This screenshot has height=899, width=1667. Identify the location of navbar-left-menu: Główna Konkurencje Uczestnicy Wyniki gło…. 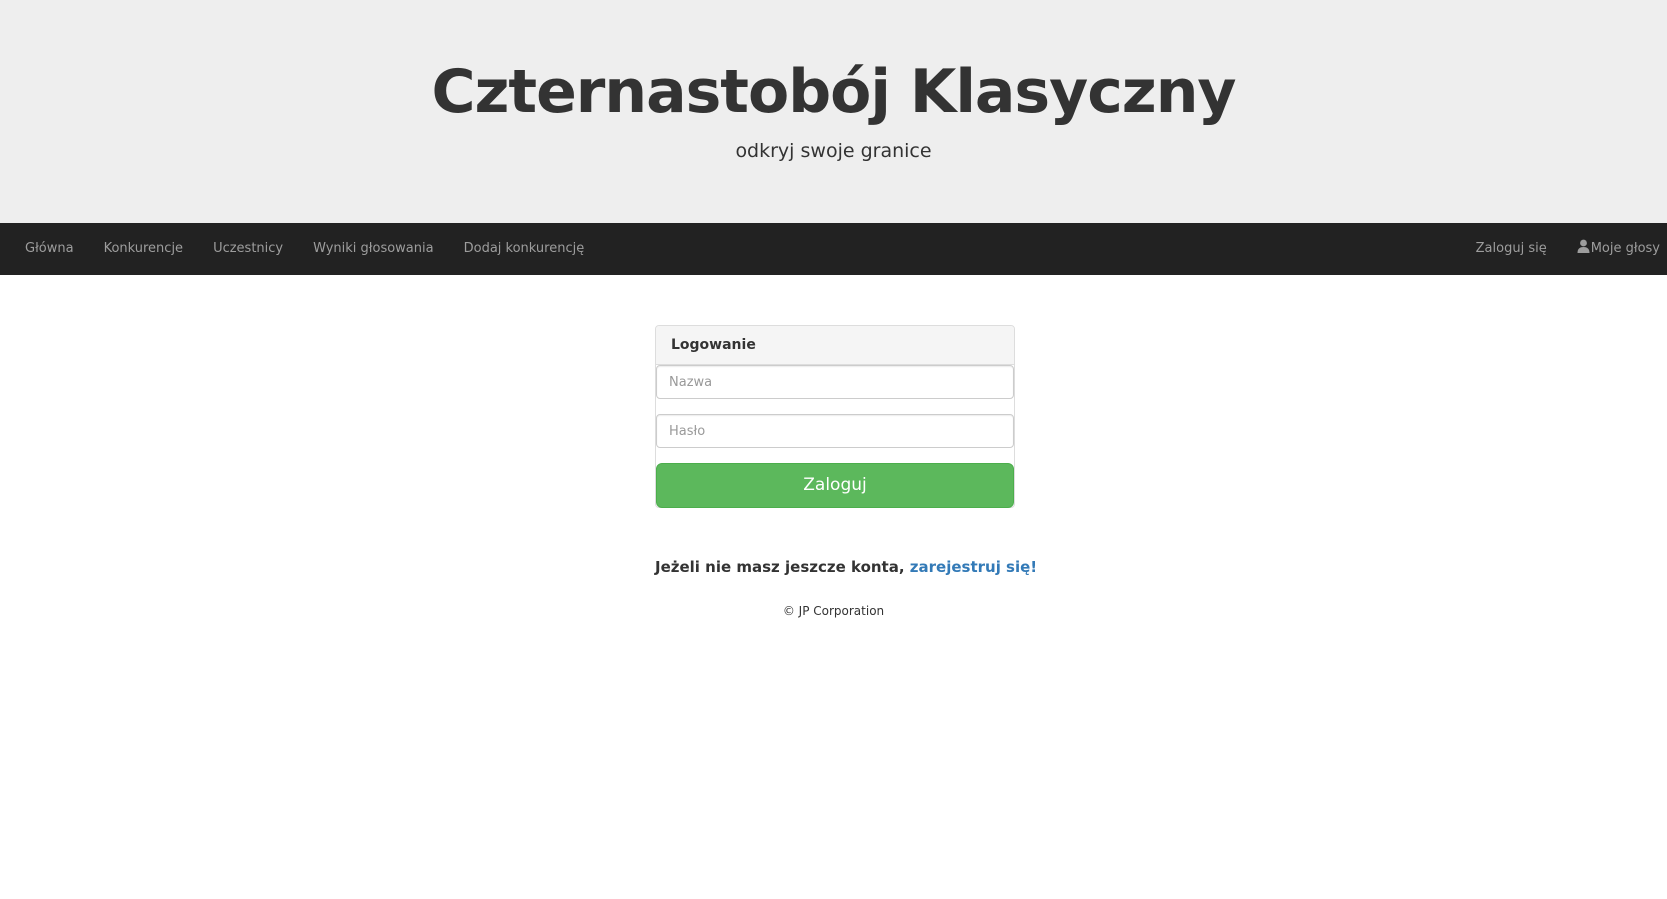
(304, 249).